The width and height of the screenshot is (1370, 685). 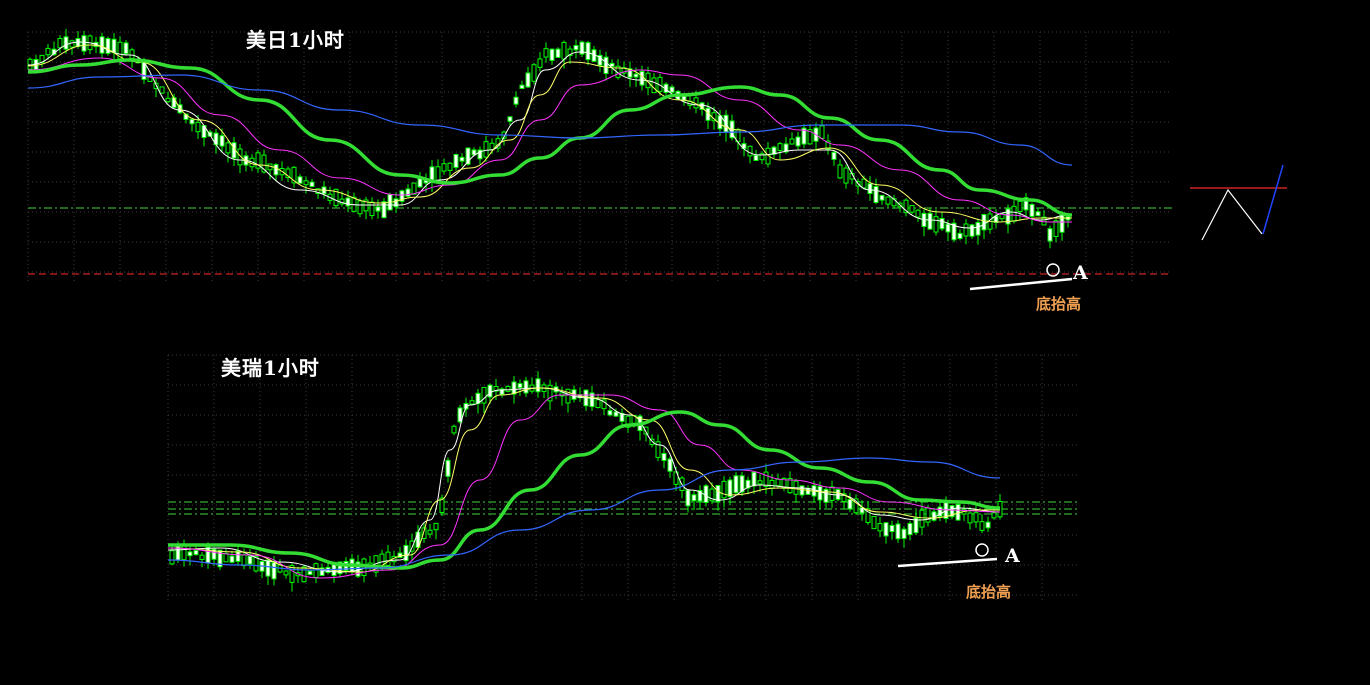 What do you see at coordinates (1080, 273) in the screenshot?
I see `point-label-usdjpy: A` at bounding box center [1080, 273].